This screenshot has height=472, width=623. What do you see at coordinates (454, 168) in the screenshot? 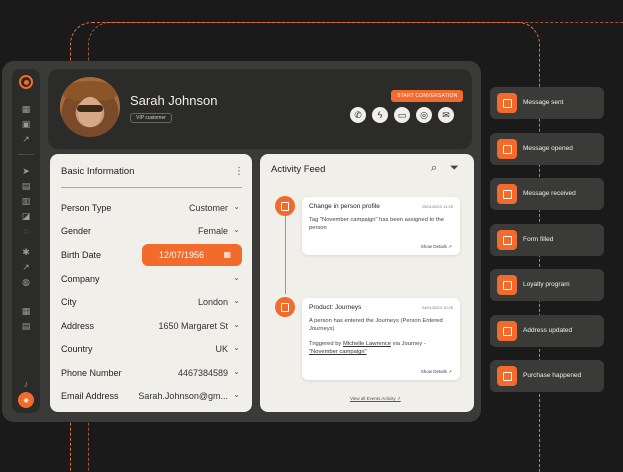
I see `filter-icon: ⏷` at bounding box center [454, 168].